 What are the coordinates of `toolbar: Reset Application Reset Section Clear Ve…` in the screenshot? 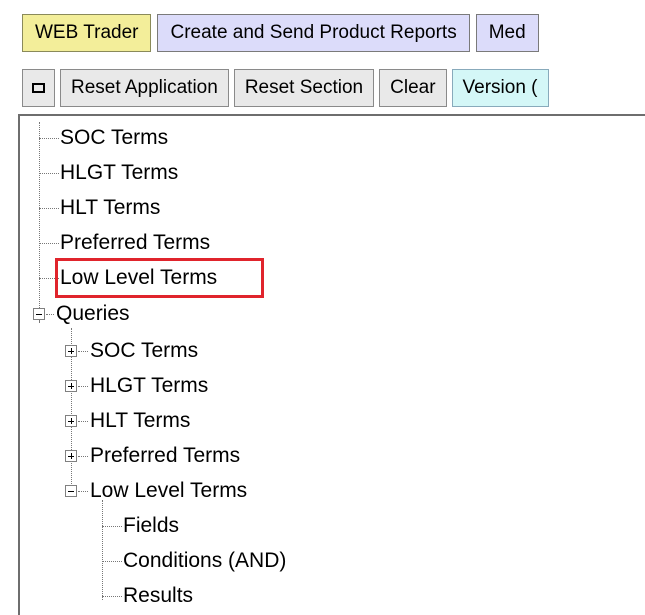 It's located at (285, 88).